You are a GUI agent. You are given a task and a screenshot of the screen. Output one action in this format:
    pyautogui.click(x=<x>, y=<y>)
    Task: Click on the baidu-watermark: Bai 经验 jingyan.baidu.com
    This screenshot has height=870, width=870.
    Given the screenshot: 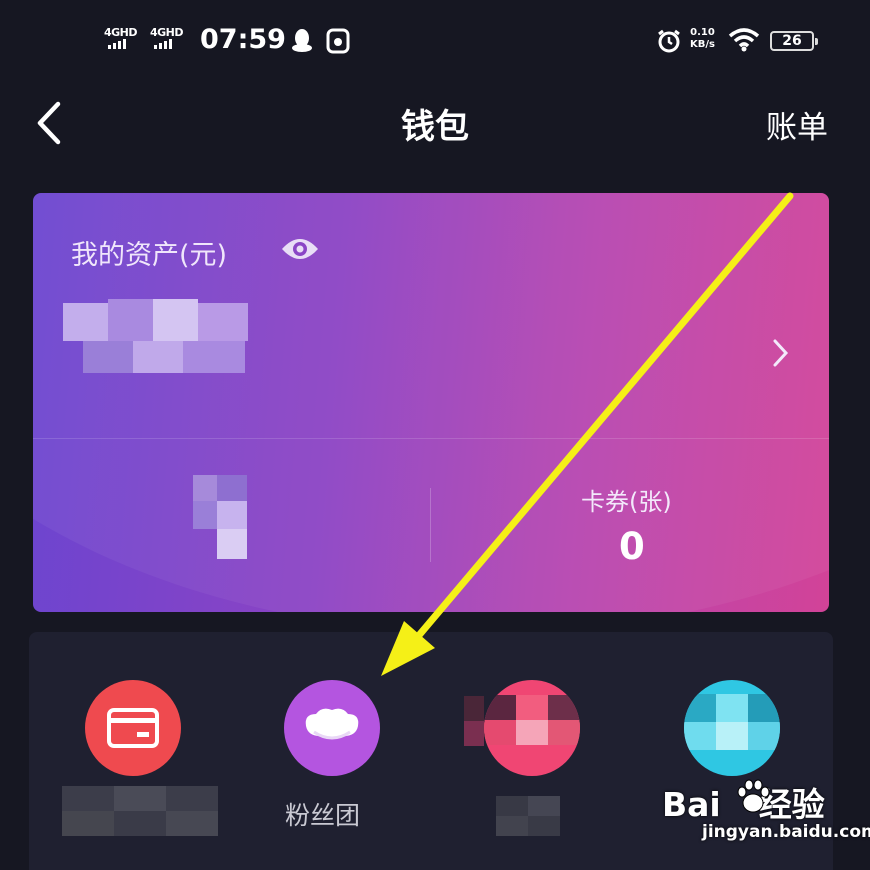 What is the action you would take?
    pyautogui.click(x=765, y=816)
    